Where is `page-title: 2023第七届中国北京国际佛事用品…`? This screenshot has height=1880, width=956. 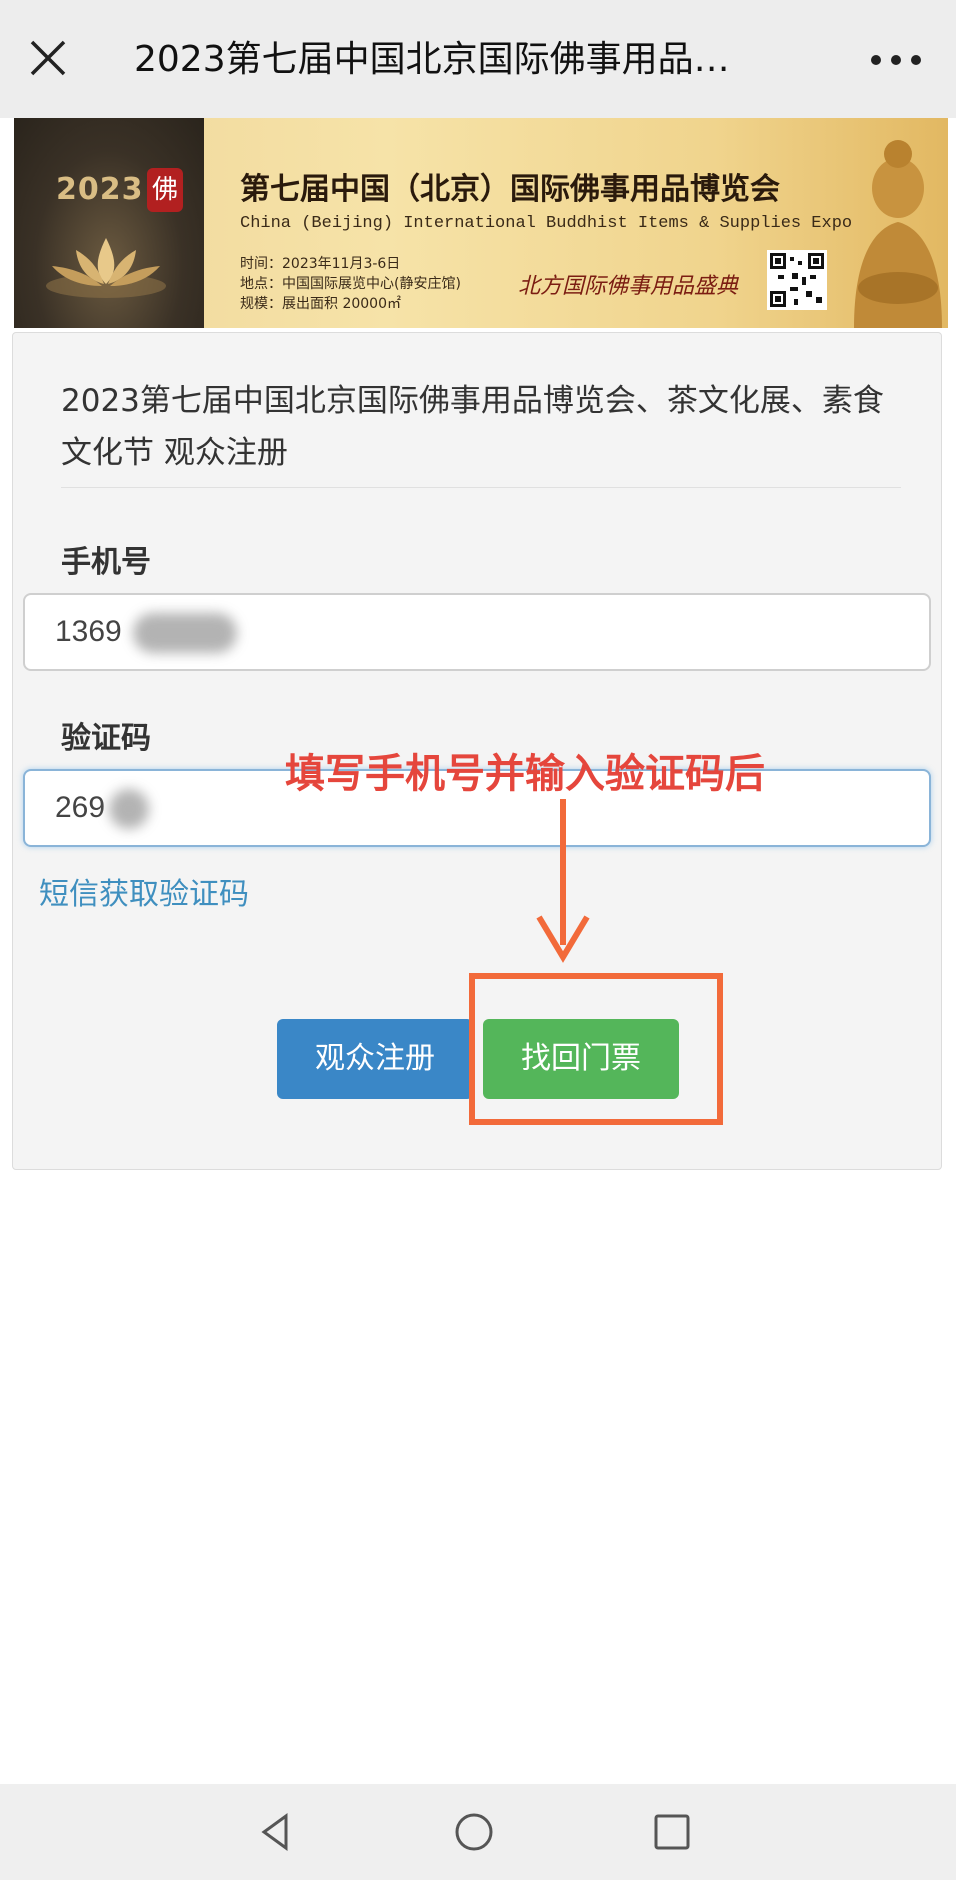
page-title: 2023第七届中国北京国际佛事用品… is located at coordinates (432, 59).